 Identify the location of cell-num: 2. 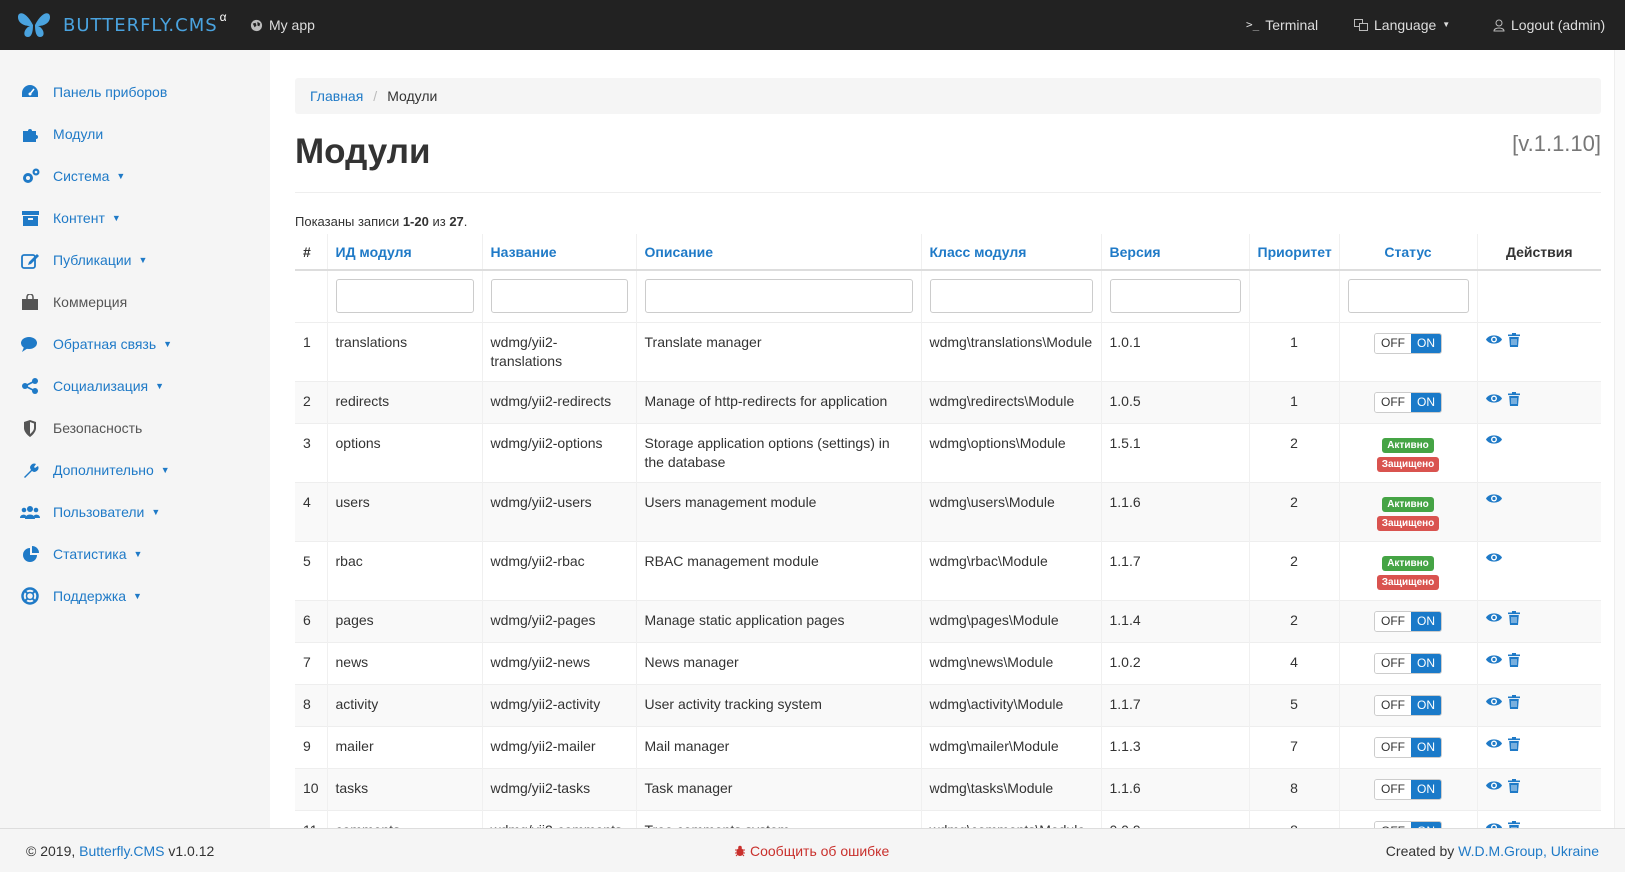
(311, 401).